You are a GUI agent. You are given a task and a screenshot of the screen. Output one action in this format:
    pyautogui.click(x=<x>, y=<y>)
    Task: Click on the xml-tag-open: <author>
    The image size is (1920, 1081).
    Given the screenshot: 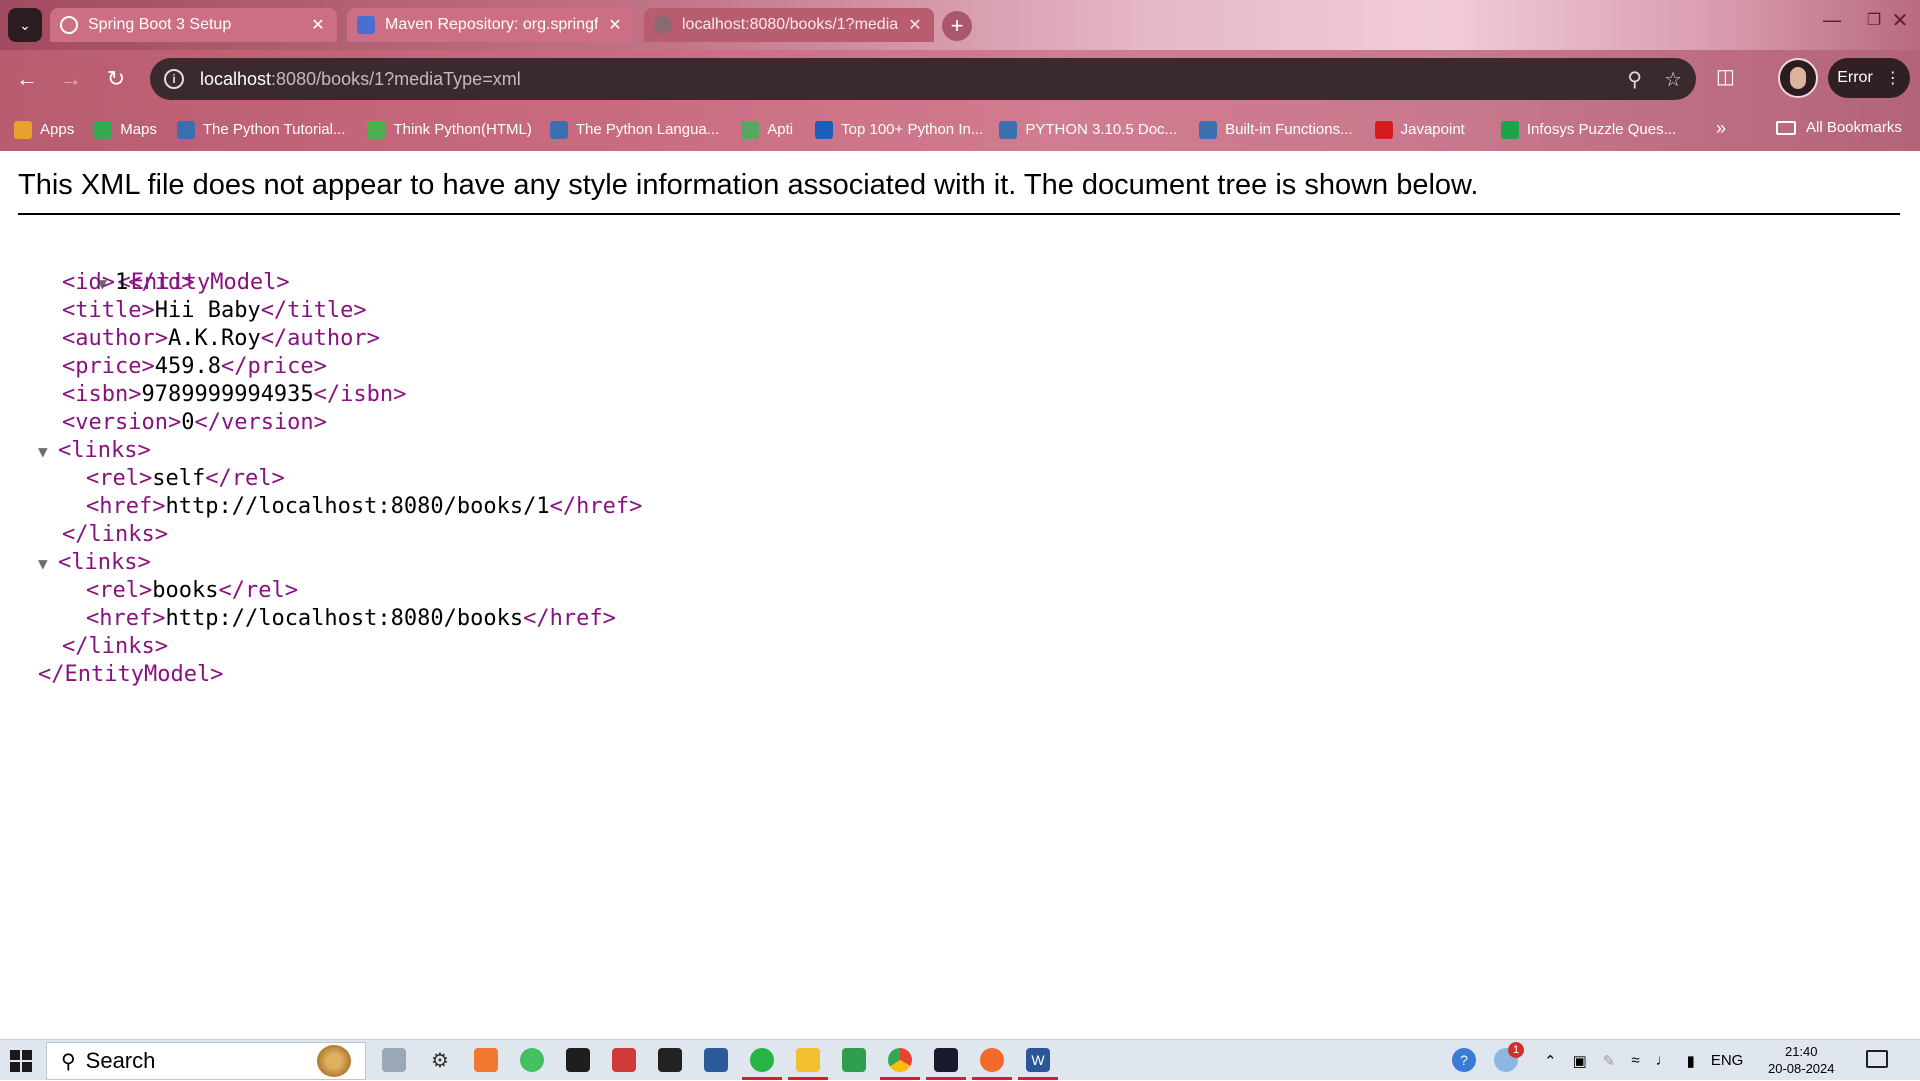 What is the action you would take?
    pyautogui.click(x=115, y=338)
    